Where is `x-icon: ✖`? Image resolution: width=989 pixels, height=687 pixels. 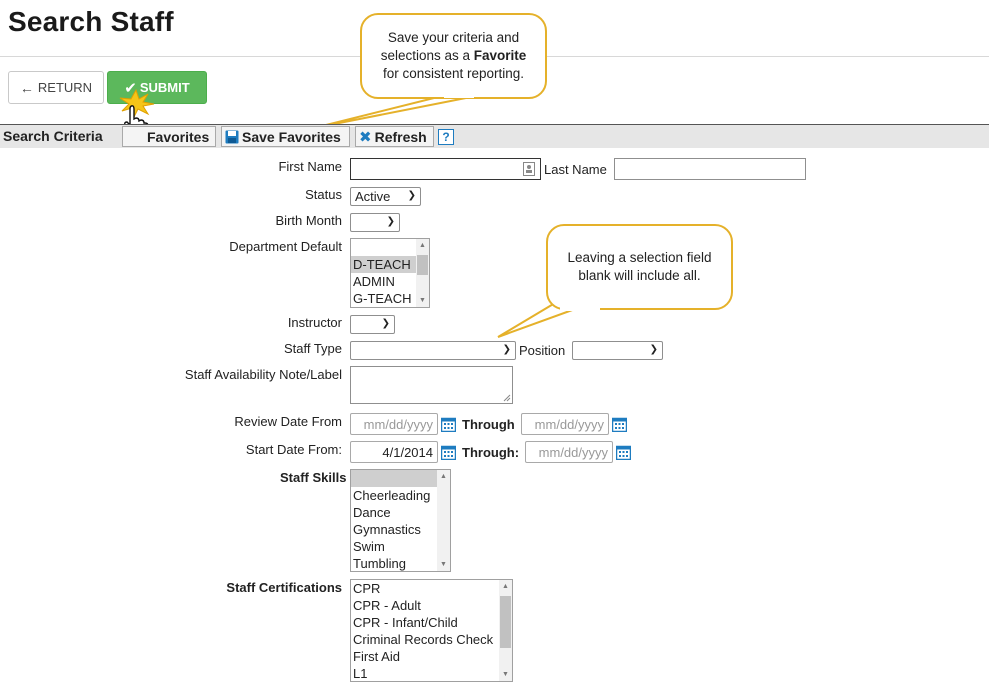 x-icon: ✖ is located at coordinates (365, 137).